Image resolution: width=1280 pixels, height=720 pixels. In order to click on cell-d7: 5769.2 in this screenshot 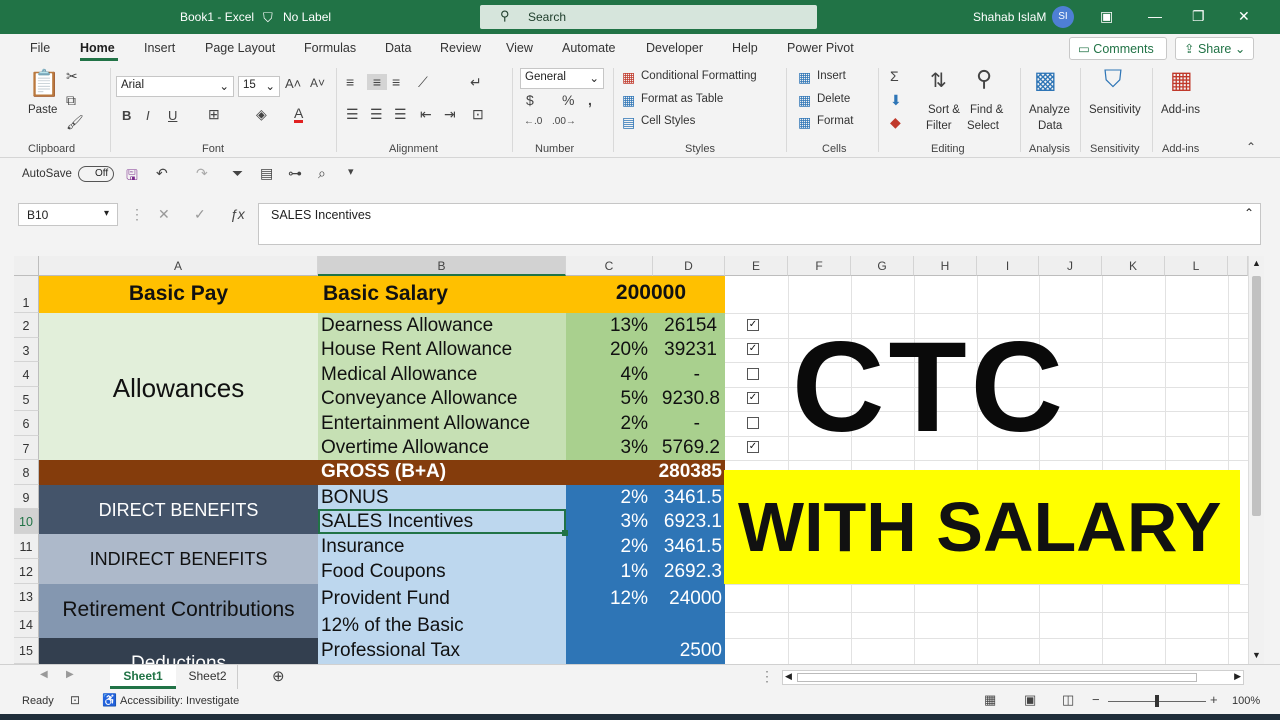, I will do `click(686, 448)`.